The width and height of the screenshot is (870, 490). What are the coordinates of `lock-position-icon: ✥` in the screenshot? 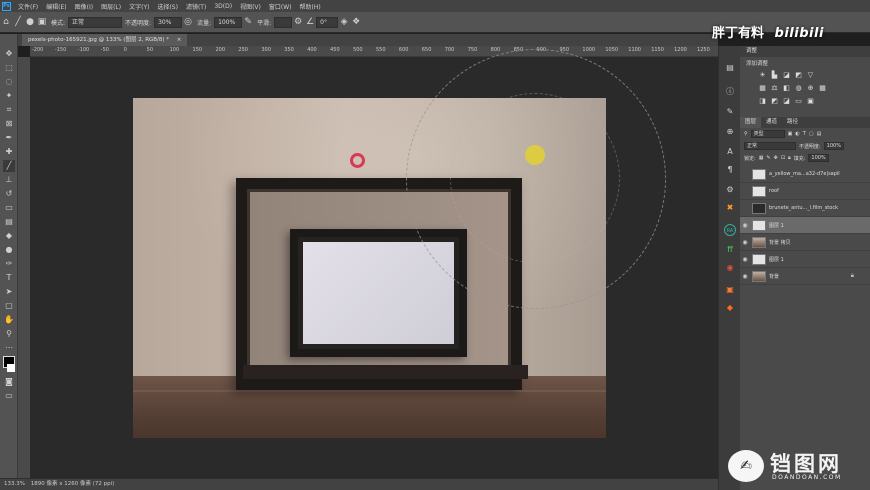 It's located at (776, 158).